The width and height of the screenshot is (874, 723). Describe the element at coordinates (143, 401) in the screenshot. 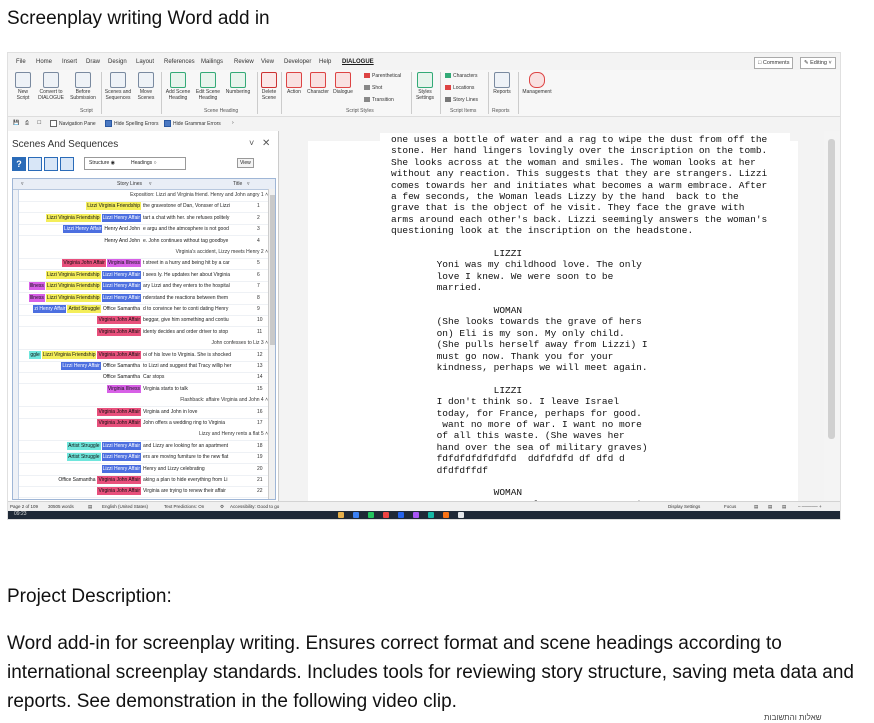

I see `sequence-header-row: Flashback: affaire Virginia and John 4 ˄` at that location.